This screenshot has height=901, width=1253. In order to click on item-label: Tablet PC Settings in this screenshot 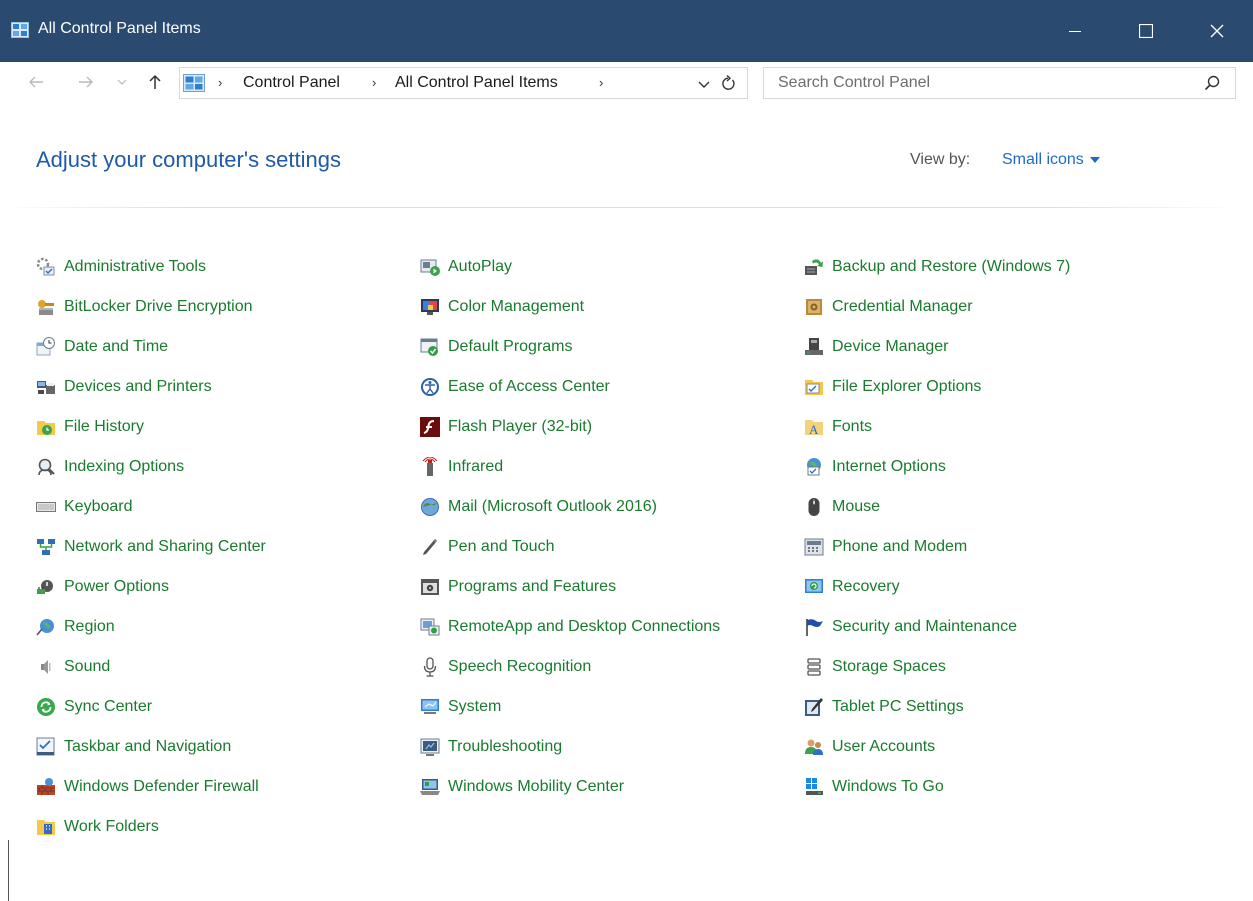, I will do `click(898, 707)`.